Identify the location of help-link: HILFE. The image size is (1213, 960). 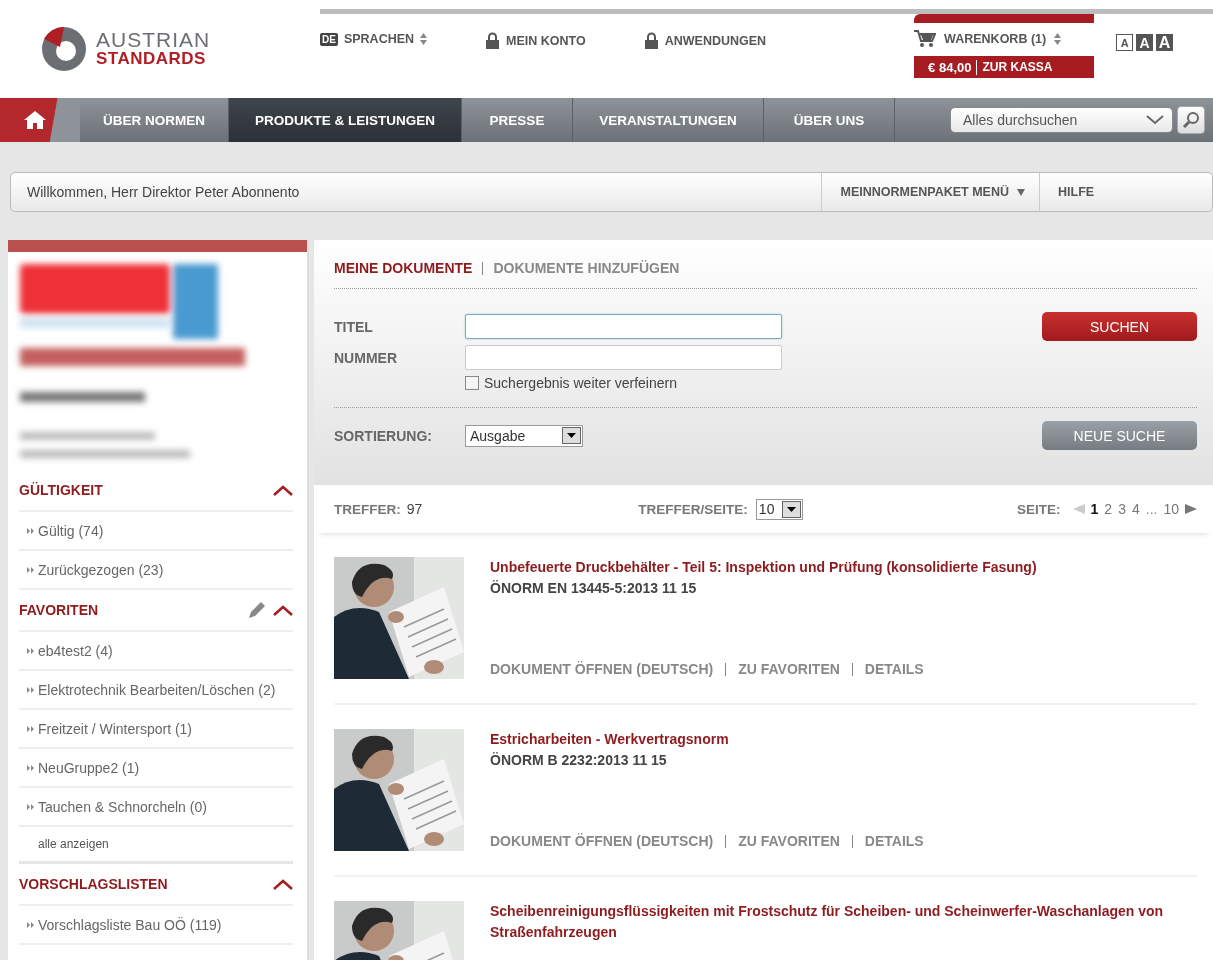
(1125, 192).